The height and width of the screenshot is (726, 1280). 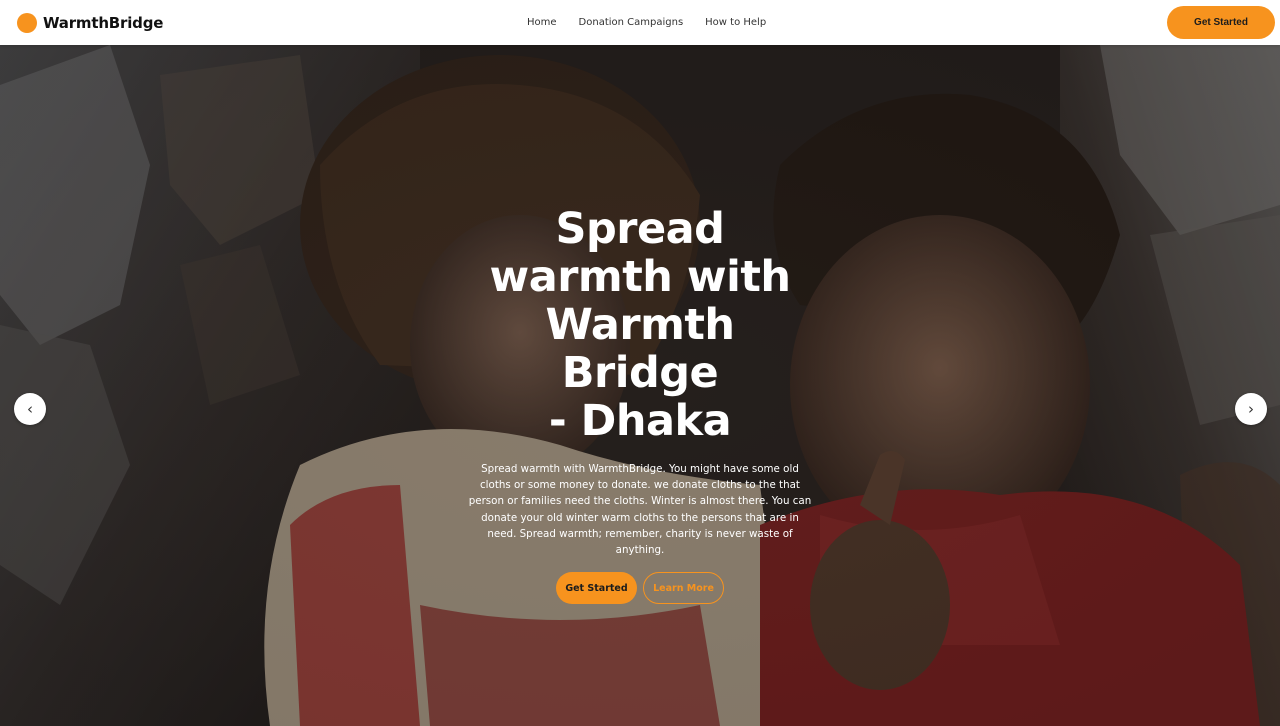 What do you see at coordinates (1221, 22) in the screenshot?
I see `nav-get-started-button: Get Started` at bounding box center [1221, 22].